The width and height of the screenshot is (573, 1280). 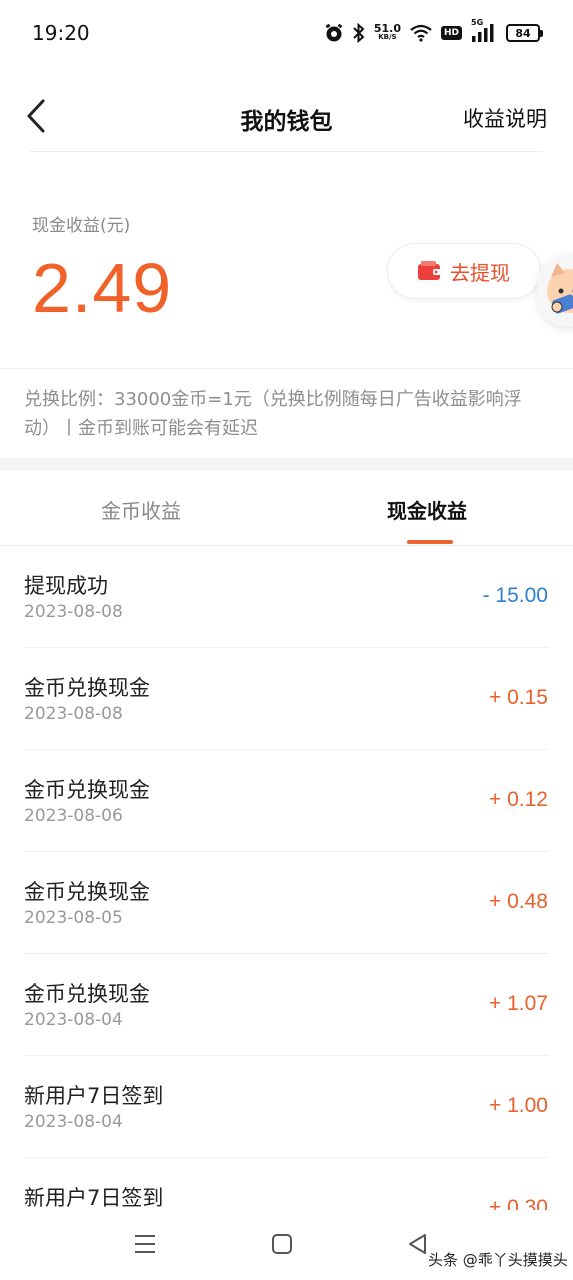 I want to click on record-date: 2023-08-05, so click(x=73, y=918).